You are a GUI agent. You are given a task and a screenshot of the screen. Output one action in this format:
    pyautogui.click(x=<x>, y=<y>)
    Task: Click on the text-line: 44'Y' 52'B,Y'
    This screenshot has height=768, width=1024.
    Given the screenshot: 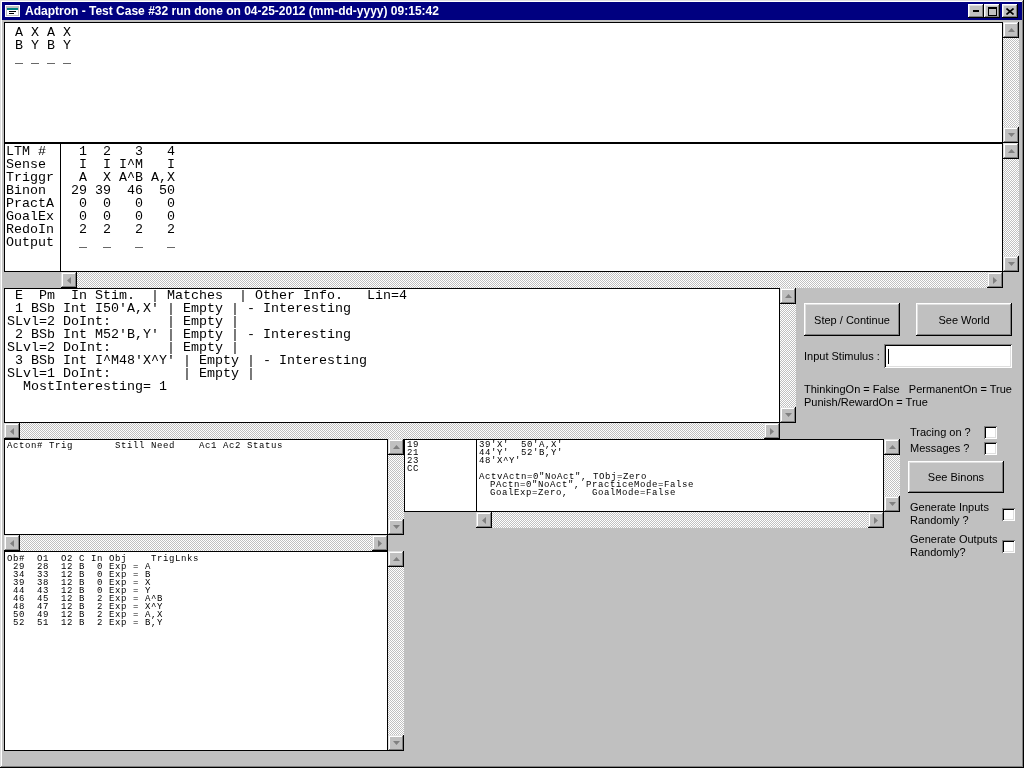 What is the action you would take?
    pyautogui.click(x=521, y=453)
    